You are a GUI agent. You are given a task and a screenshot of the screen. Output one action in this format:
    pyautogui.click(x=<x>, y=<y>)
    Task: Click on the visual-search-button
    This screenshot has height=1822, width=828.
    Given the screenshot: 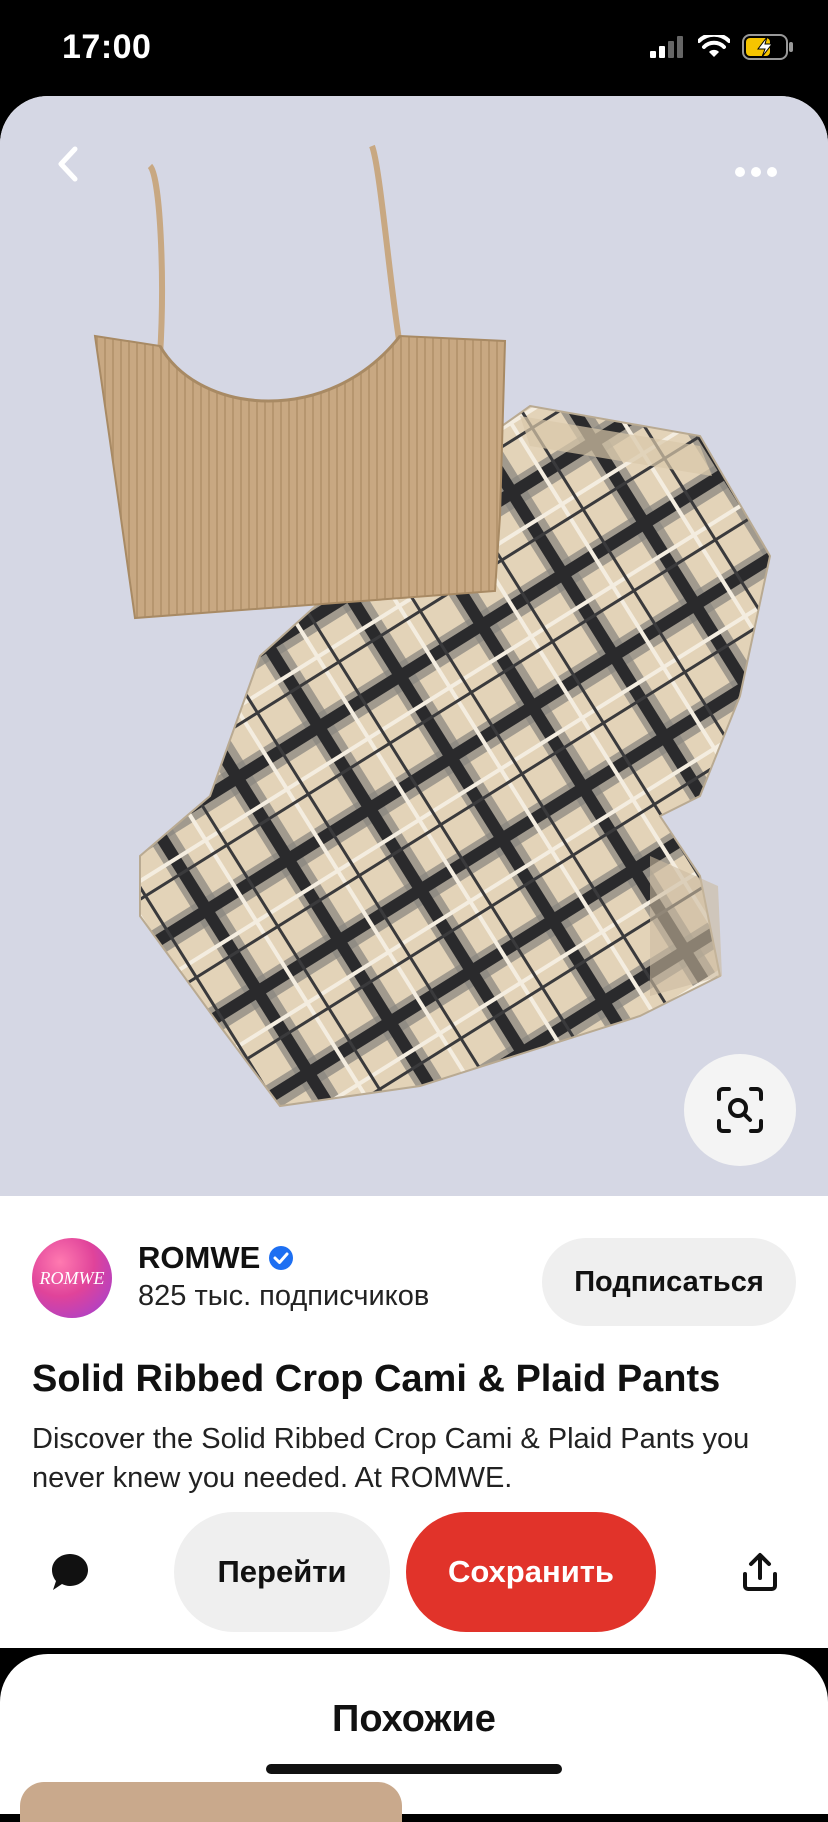 What is the action you would take?
    pyautogui.click(x=740, y=1110)
    